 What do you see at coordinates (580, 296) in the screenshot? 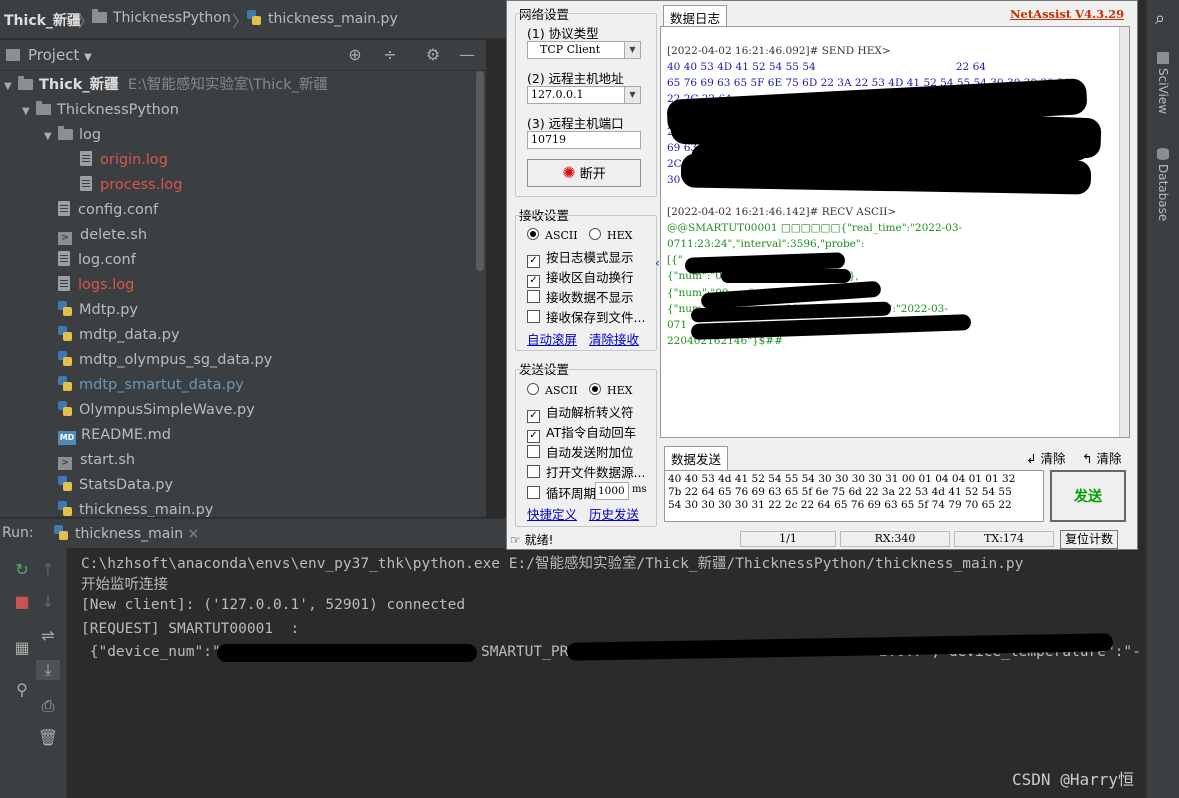
I see `recv-hide-checkbox: 接收数据不显示` at bounding box center [580, 296].